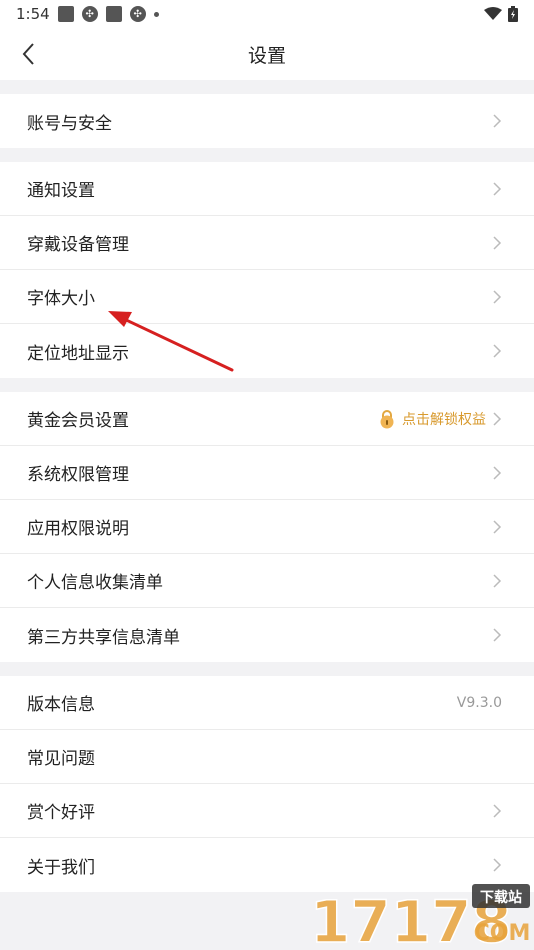 This screenshot has height=950, width=534. I want to click on settings-item-account-security: 账号与安全, so click(267, 121).